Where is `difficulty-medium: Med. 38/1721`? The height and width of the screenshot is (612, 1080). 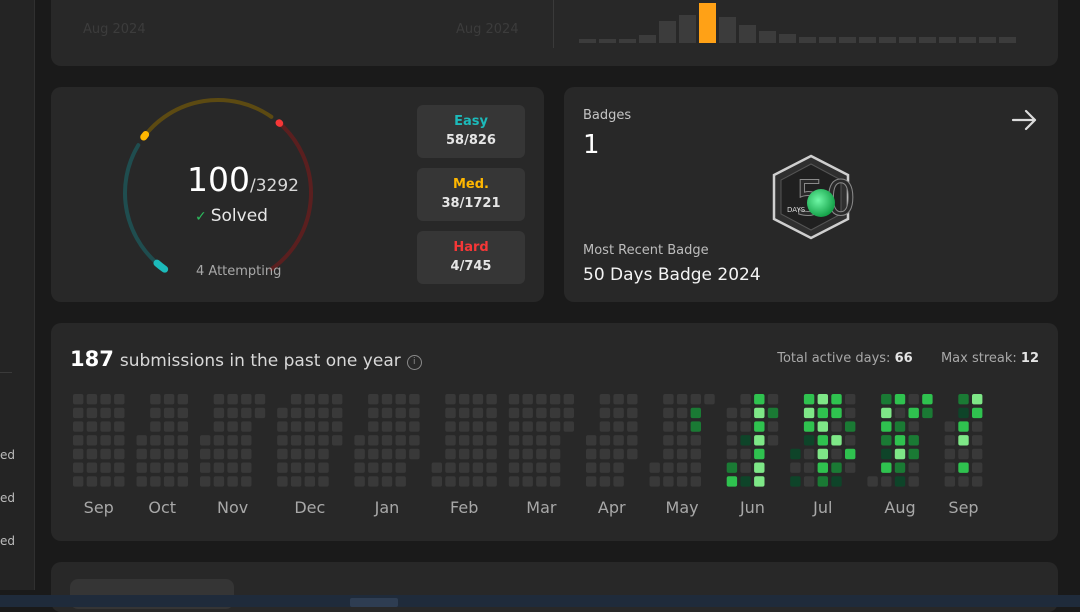 difficulty-medium: Med. 38/1721 is located at coordinates (471, 194).